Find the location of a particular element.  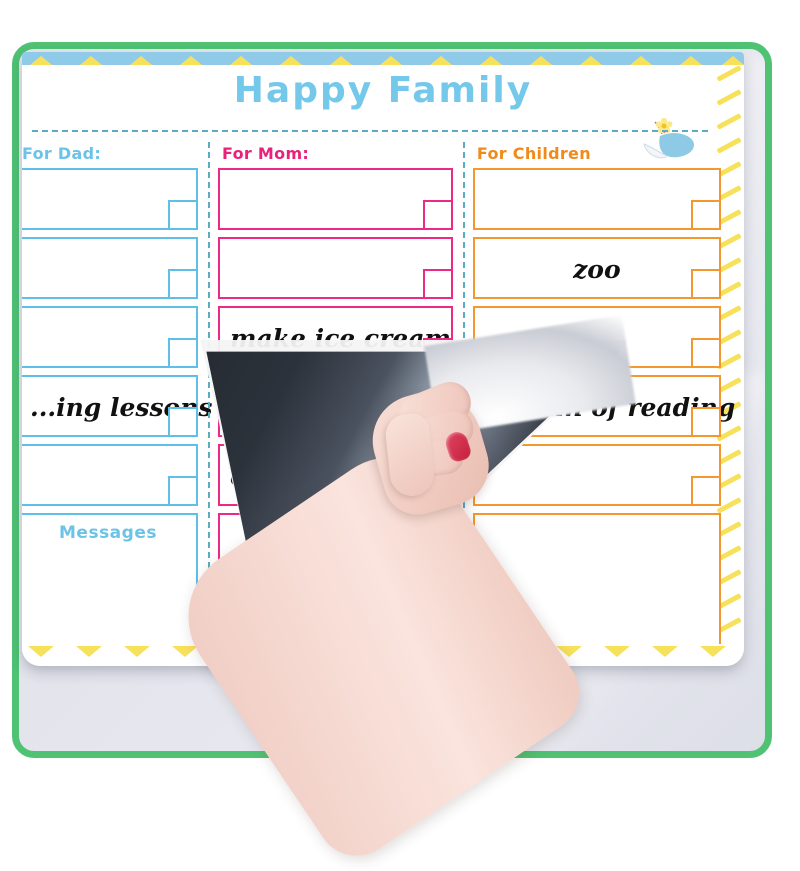

messages-box-children is located at coordinates (596, 589).